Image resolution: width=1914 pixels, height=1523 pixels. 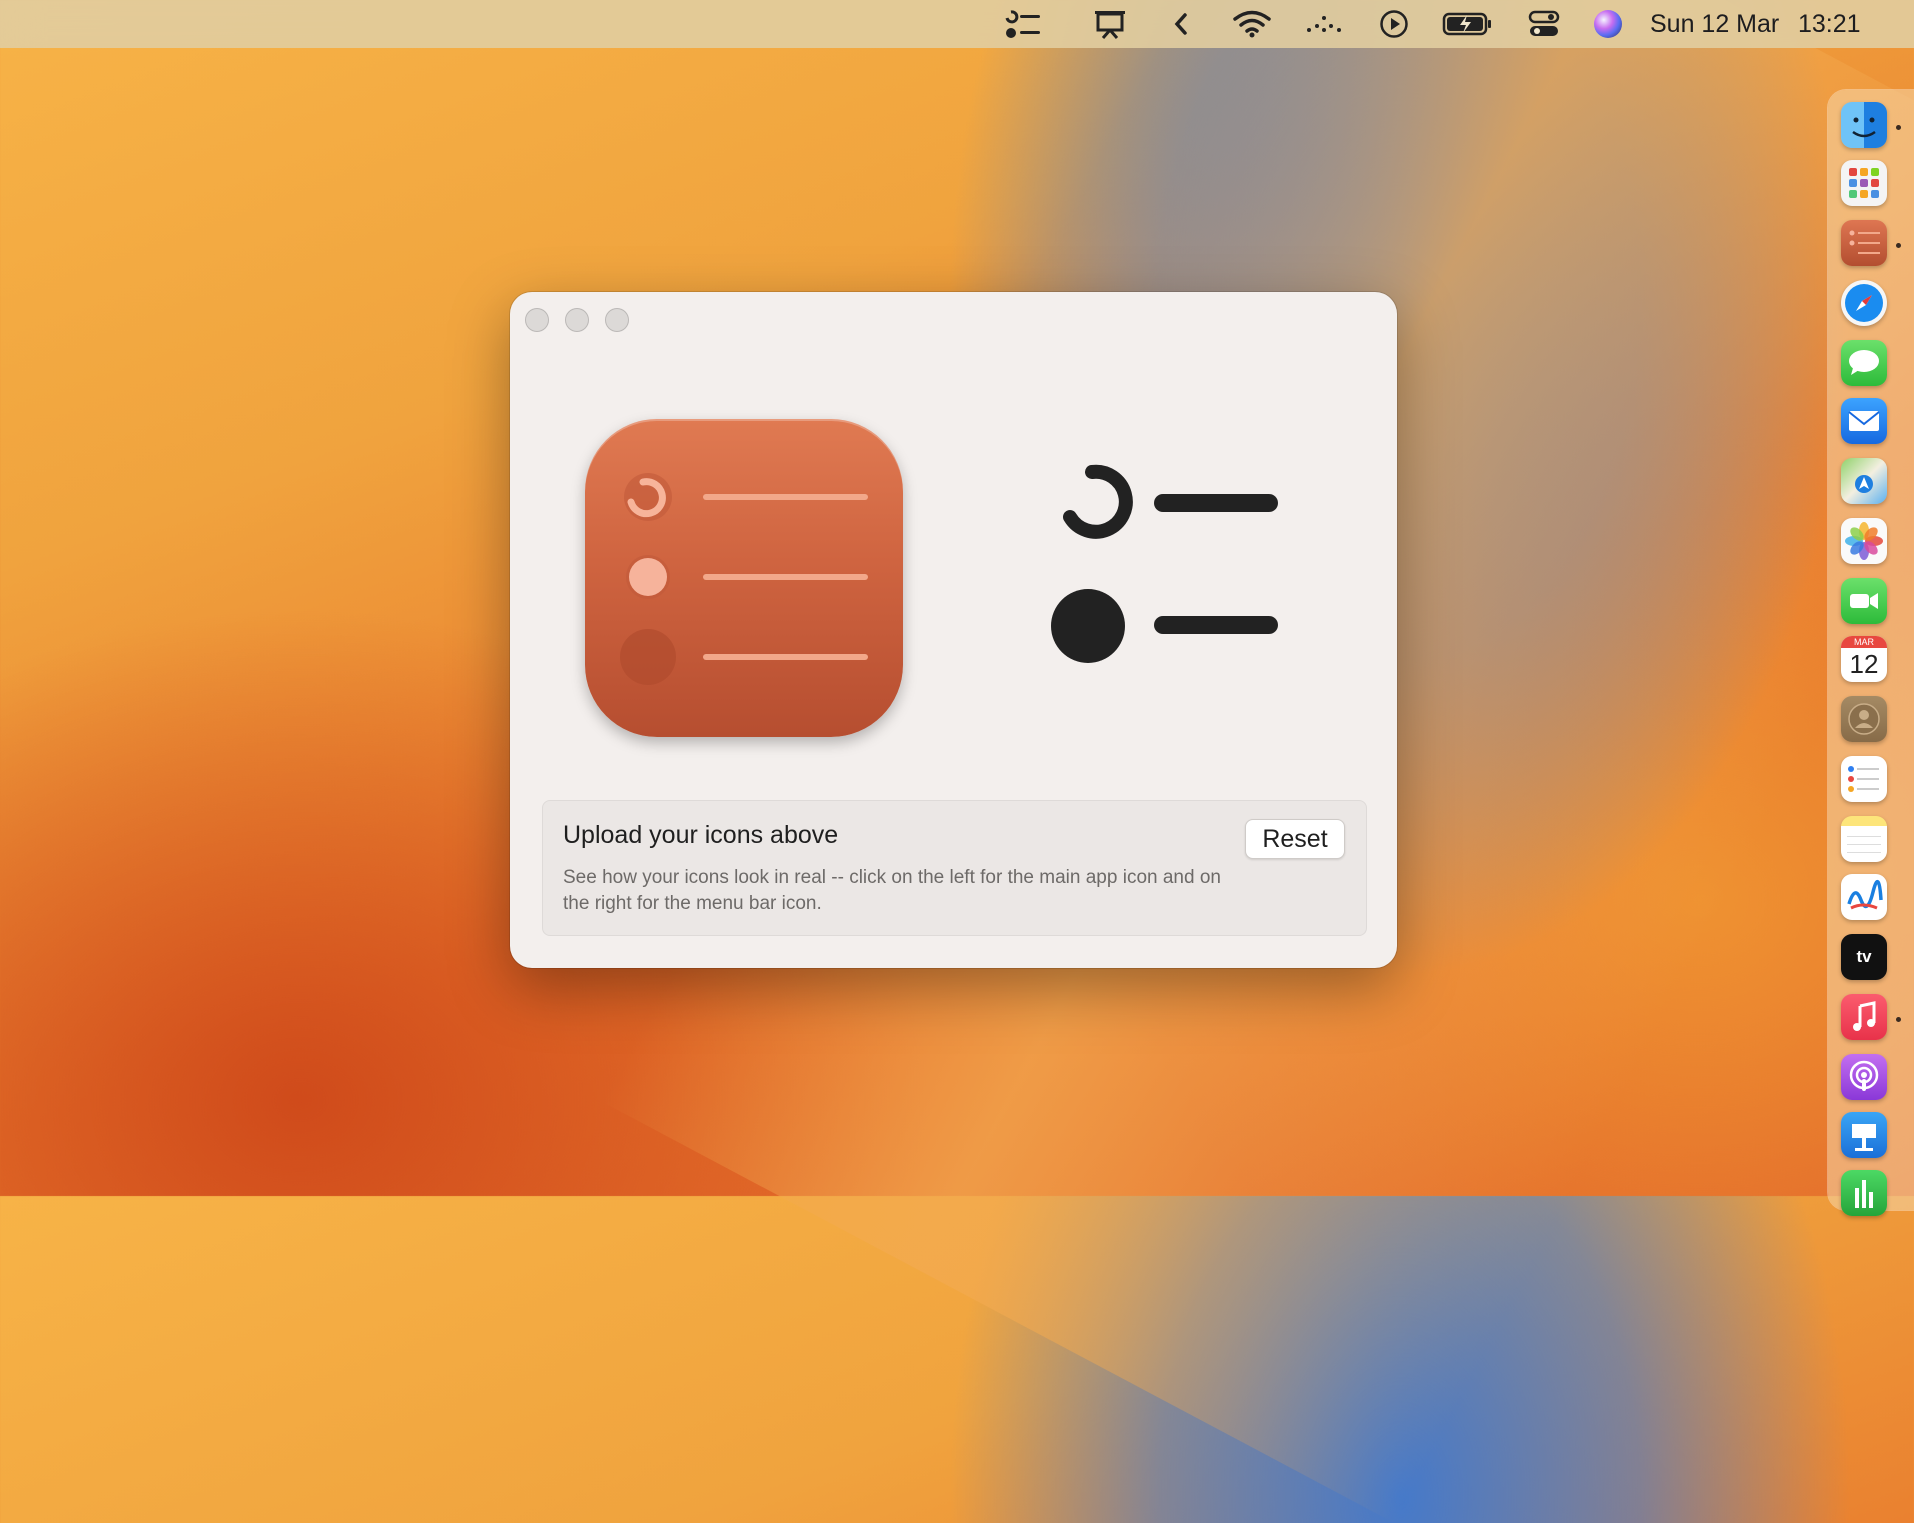 I want to click on chevron-left-icon, so click(x=1181, y=24).